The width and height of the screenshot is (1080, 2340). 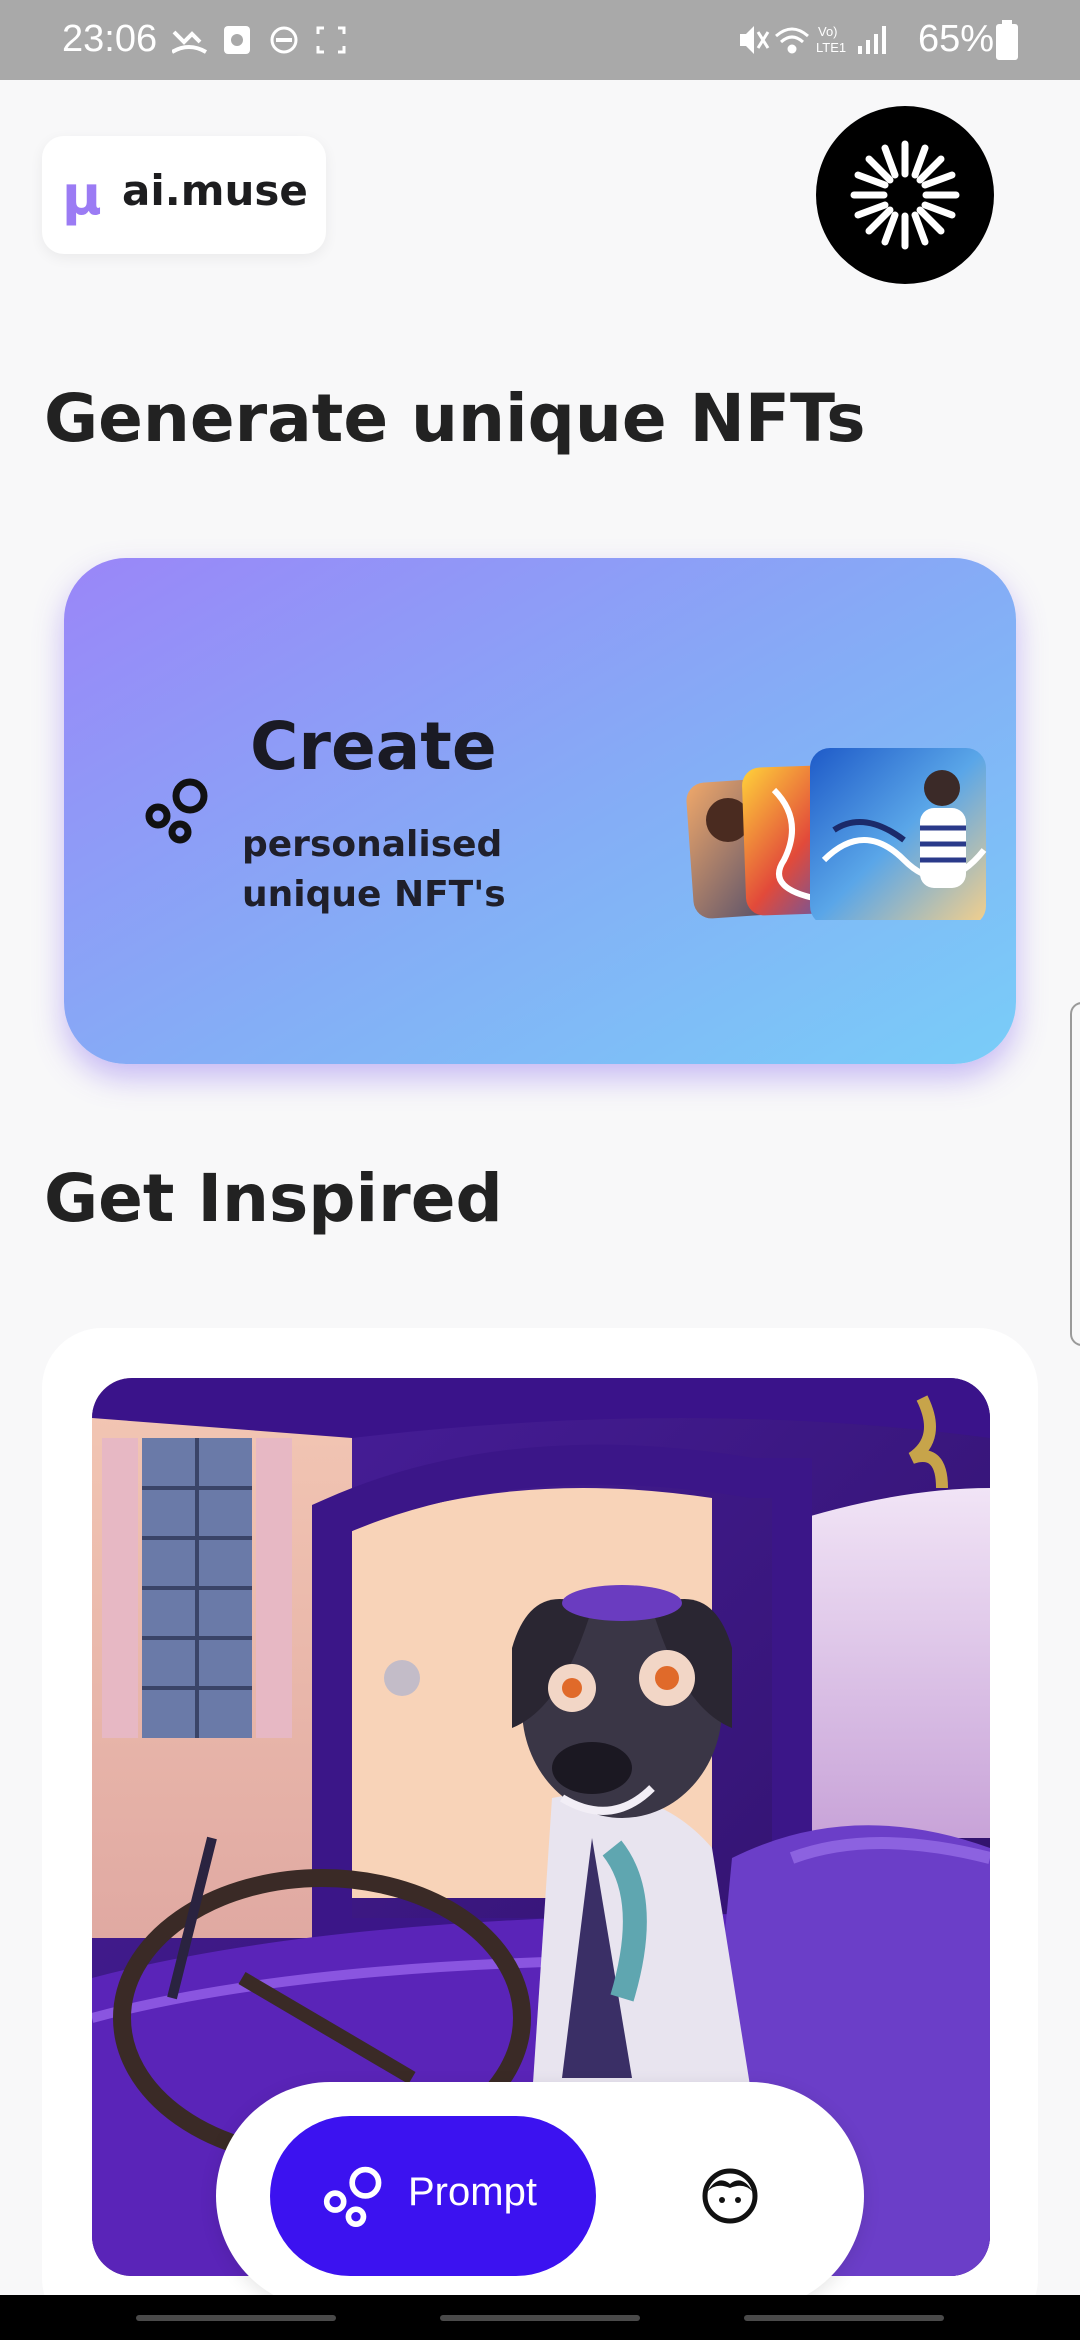 What do you see at coordinates (792, 40) in the screenshot?
I see `wifi-icon` at bounding box center [792, 40].